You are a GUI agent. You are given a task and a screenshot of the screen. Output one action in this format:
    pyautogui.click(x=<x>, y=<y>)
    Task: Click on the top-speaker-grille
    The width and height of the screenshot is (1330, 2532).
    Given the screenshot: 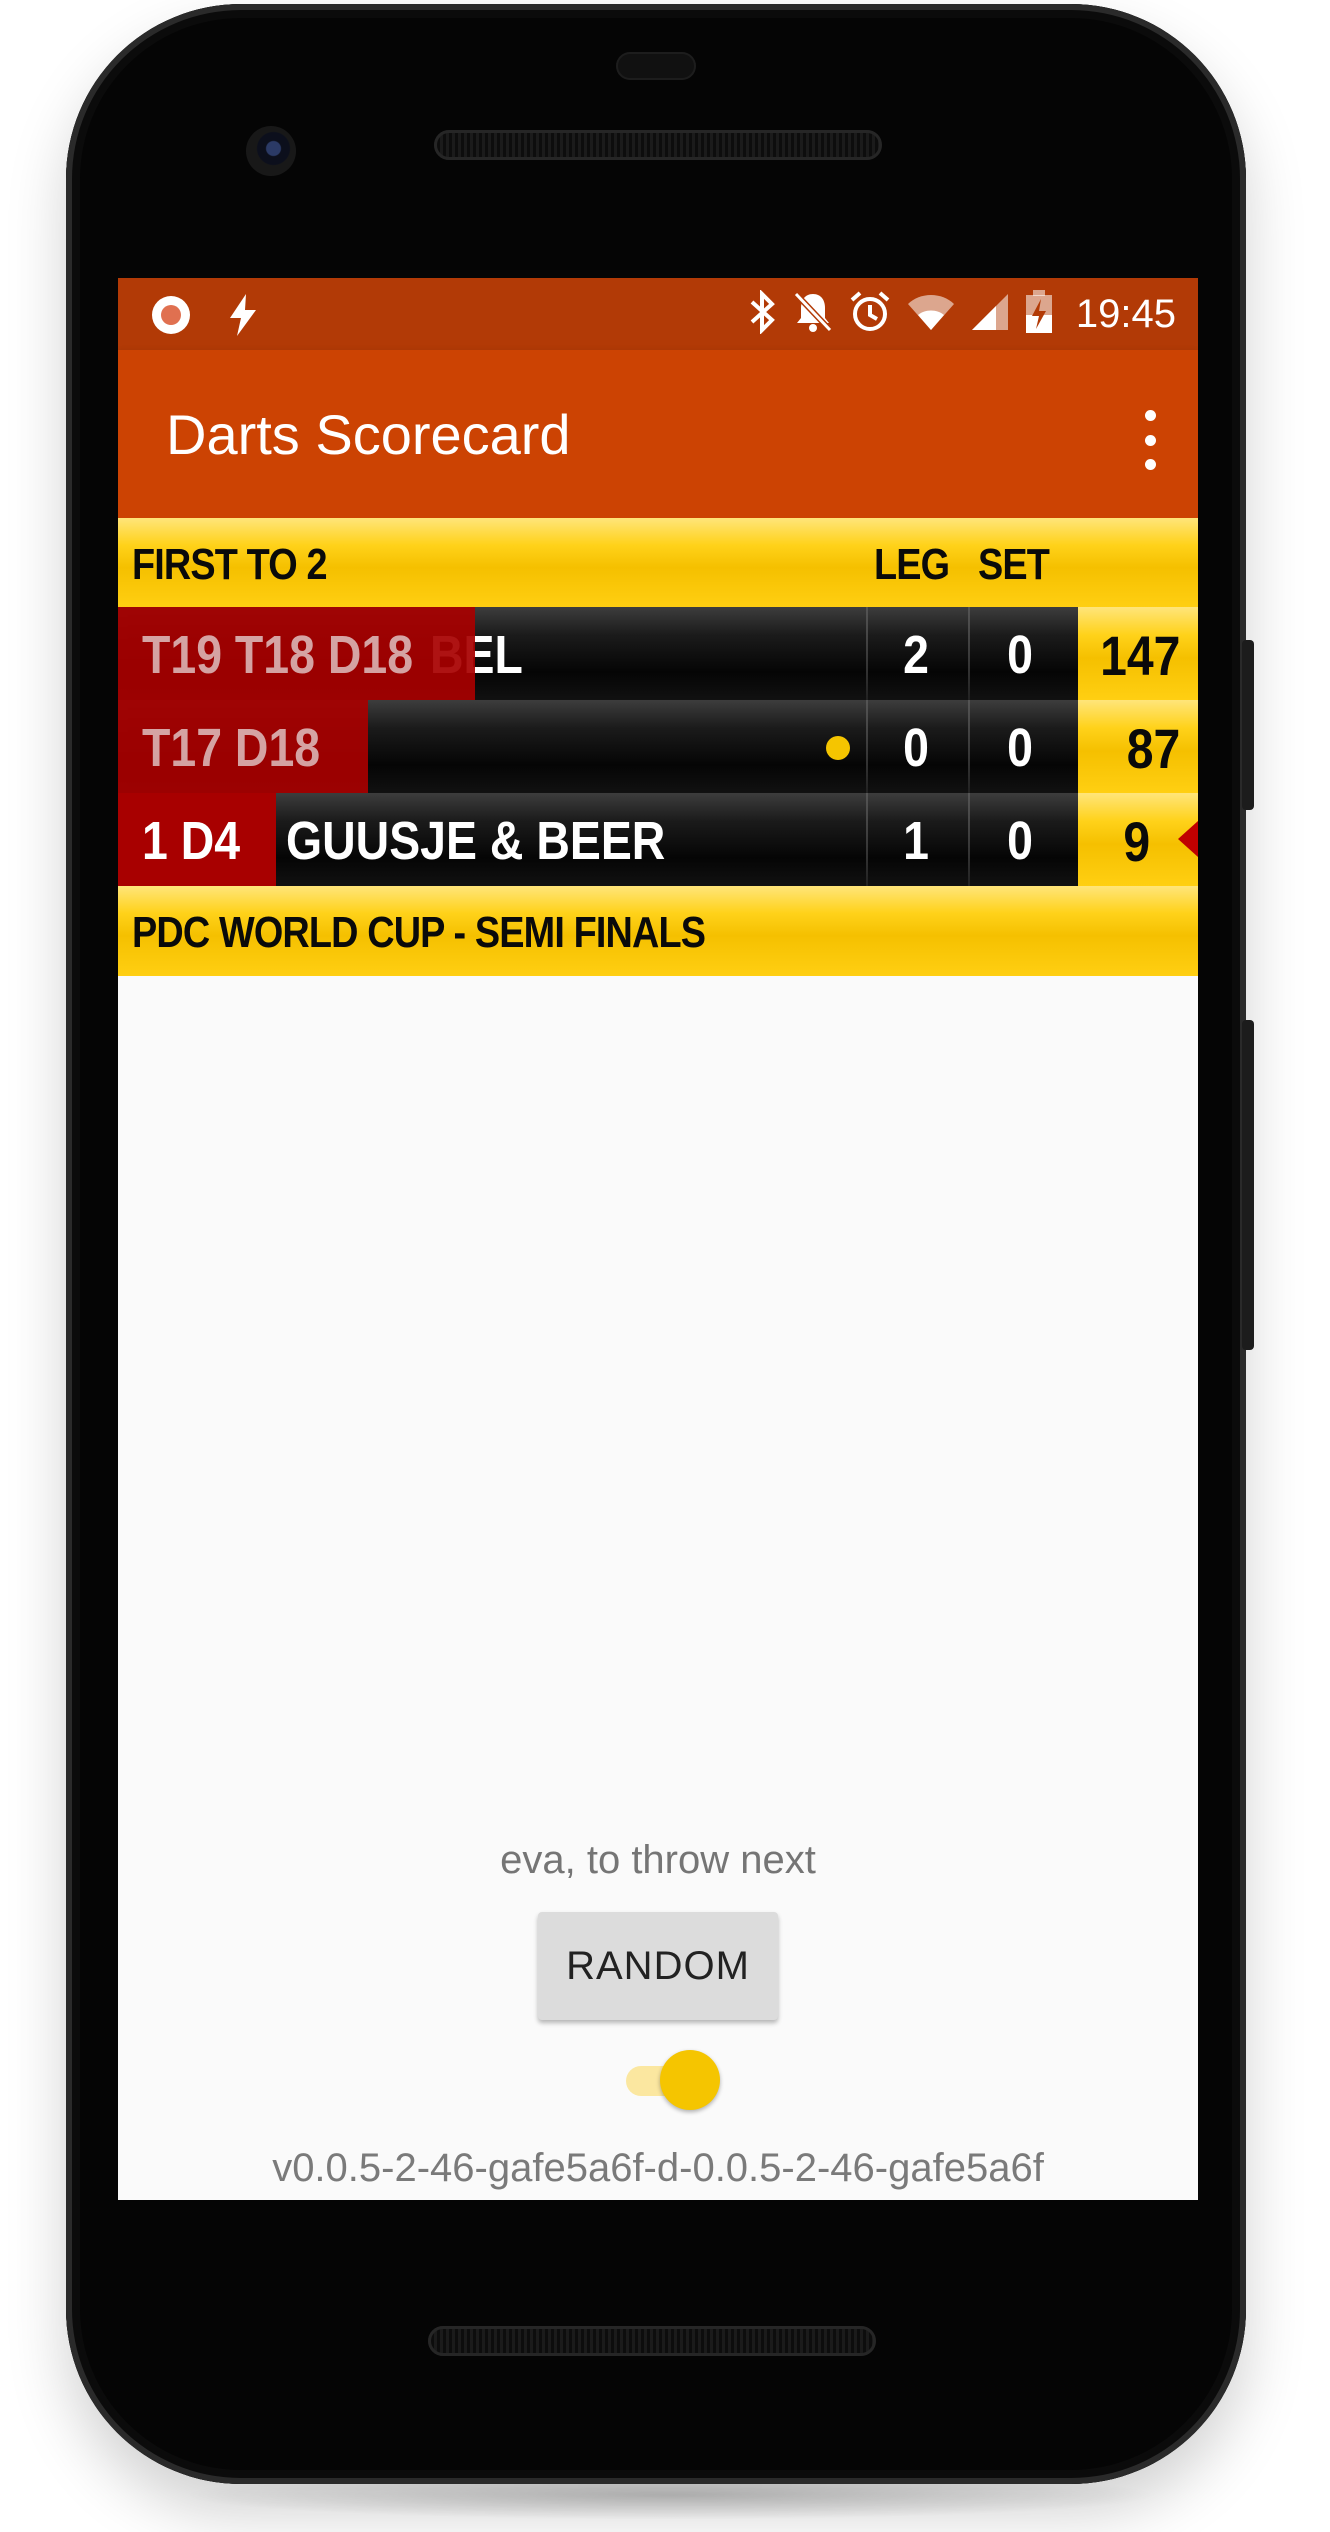 What is the action you would take?
    pyautogui.click(x=658, y=145)
    